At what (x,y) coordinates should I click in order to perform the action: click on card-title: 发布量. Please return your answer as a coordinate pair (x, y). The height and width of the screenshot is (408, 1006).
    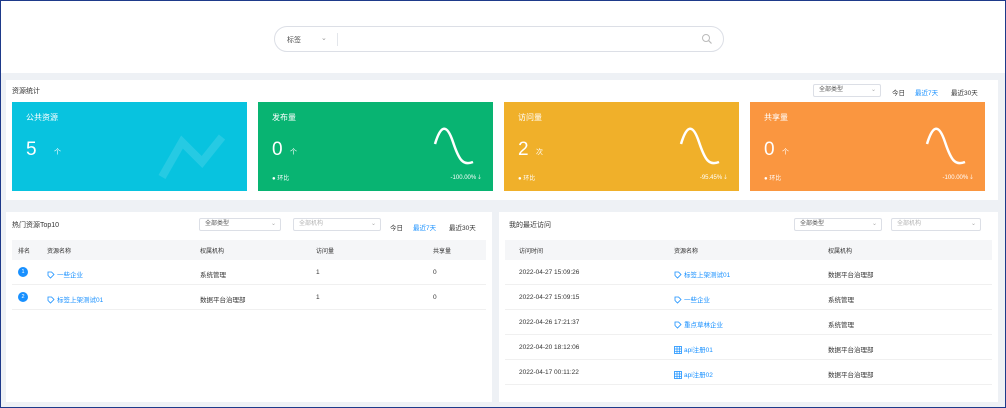
    Looking at the image, I should click on (284, 117).